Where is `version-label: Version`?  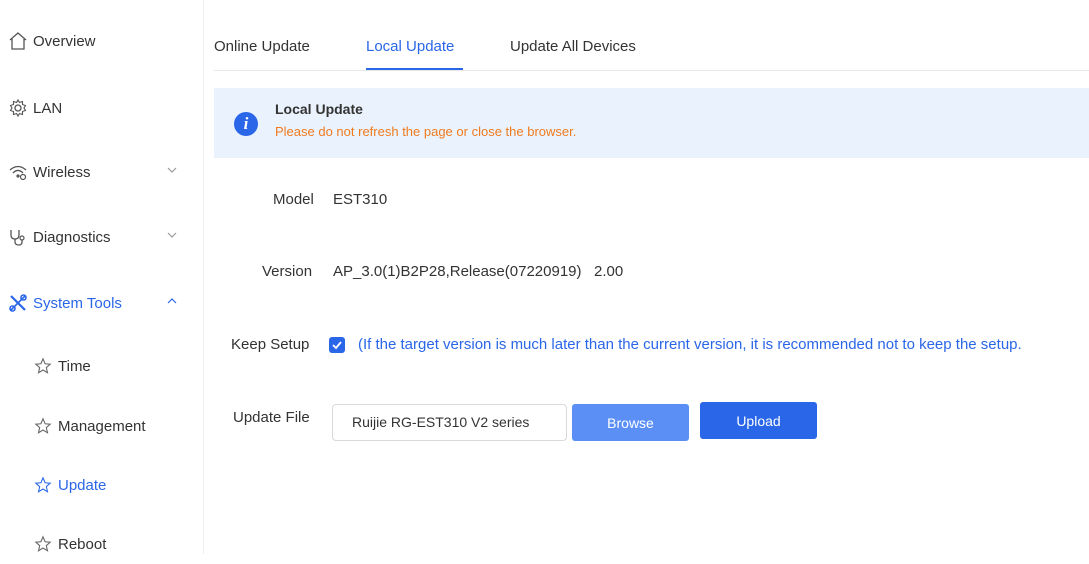 version-label: Version is located at coordinates (287, 271).